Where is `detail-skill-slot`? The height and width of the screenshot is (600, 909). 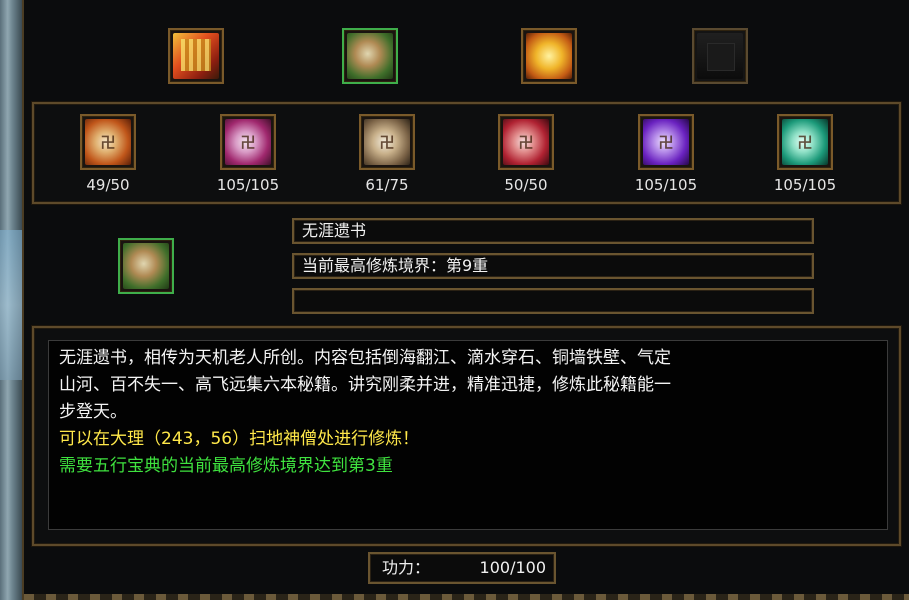 detail-skill-slot is located at coordinates (146, 266).